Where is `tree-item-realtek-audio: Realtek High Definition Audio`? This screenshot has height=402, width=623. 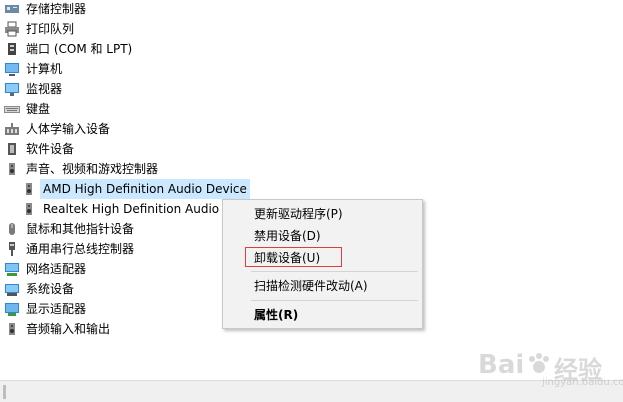
tree-item-realtek-audio: Realtek High Definition Audio is located at coordinates (120, 209).